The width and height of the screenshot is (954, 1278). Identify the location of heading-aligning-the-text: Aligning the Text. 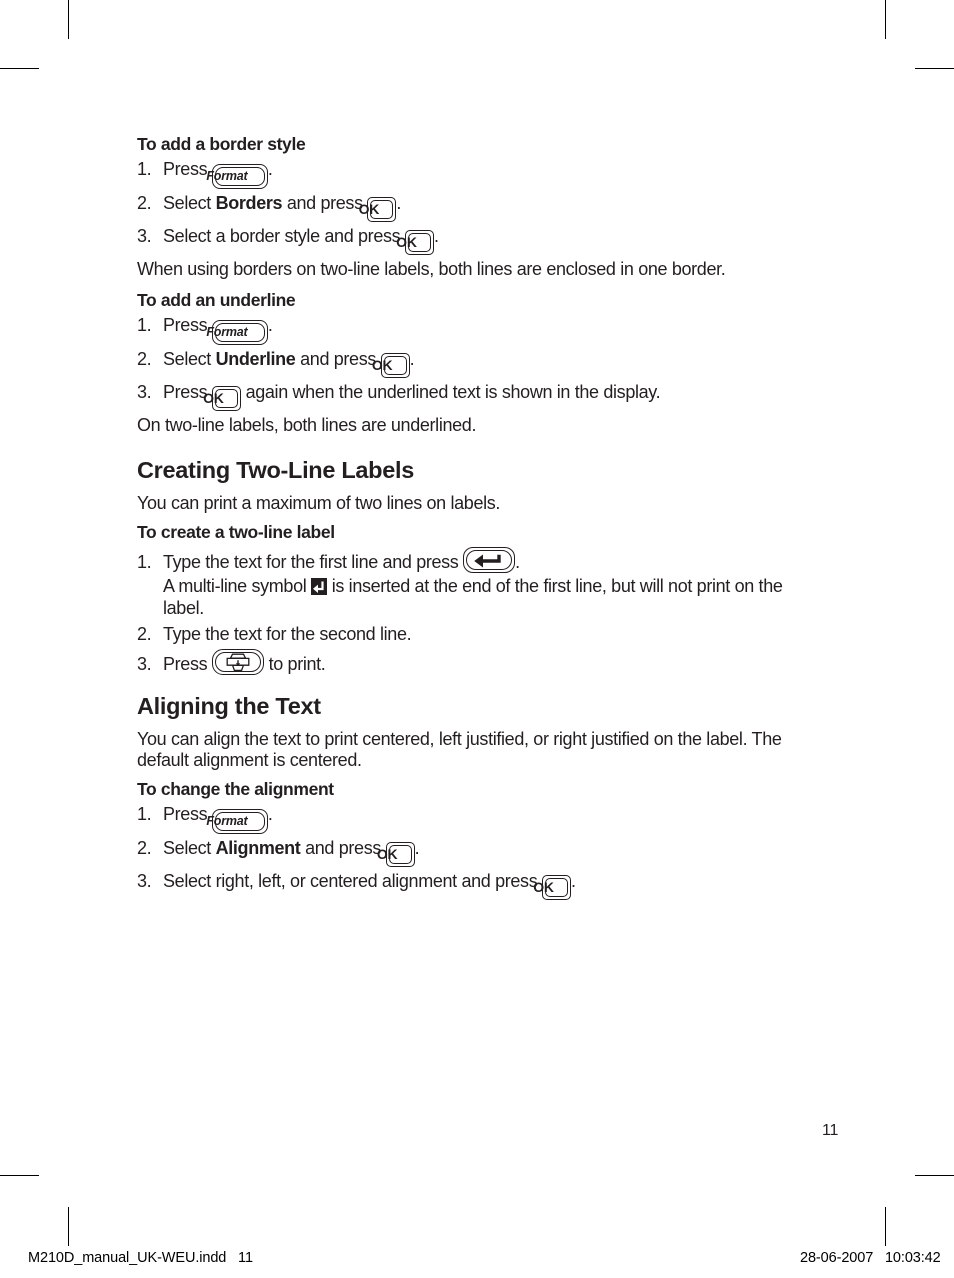
(229, 705).